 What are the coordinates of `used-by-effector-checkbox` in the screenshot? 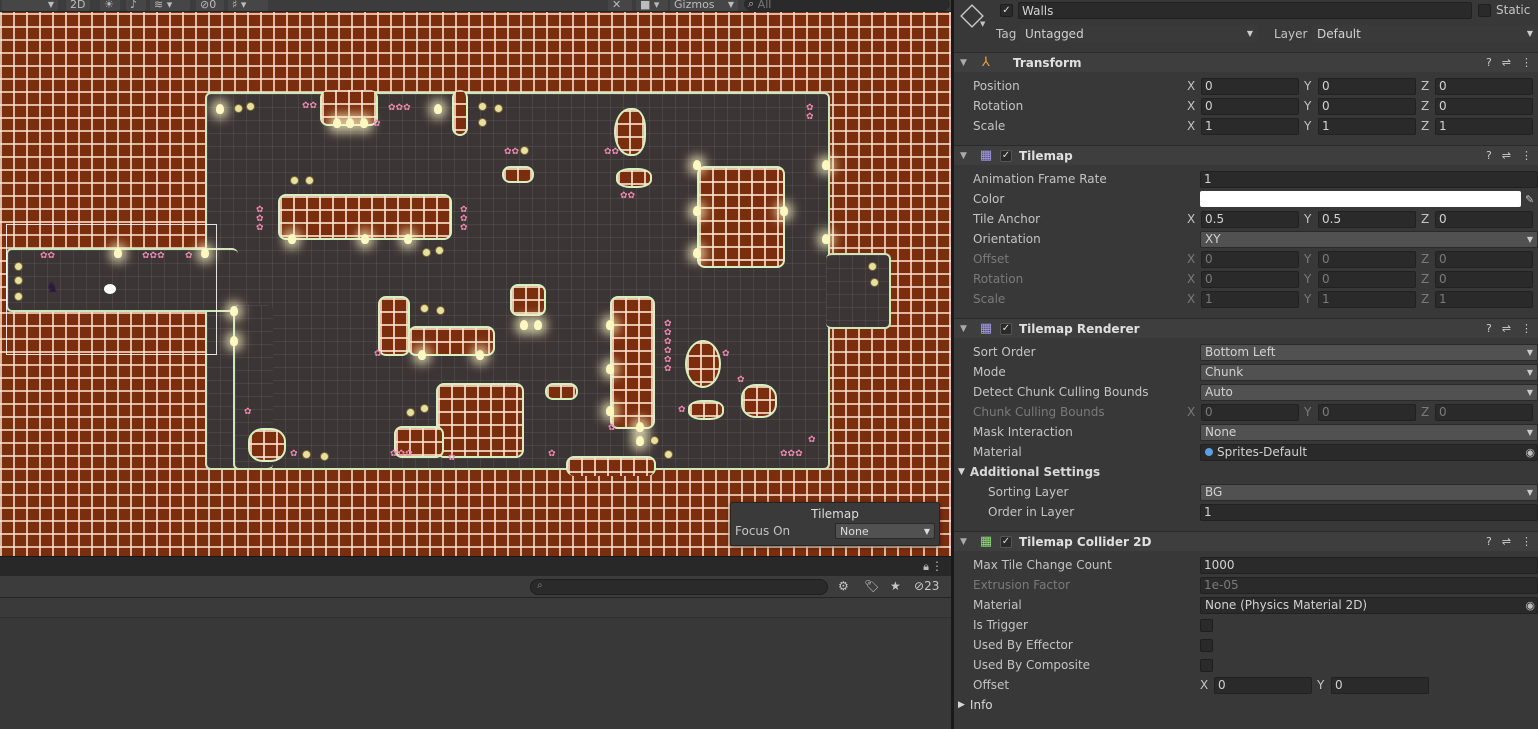 It's located at (1206, 645).